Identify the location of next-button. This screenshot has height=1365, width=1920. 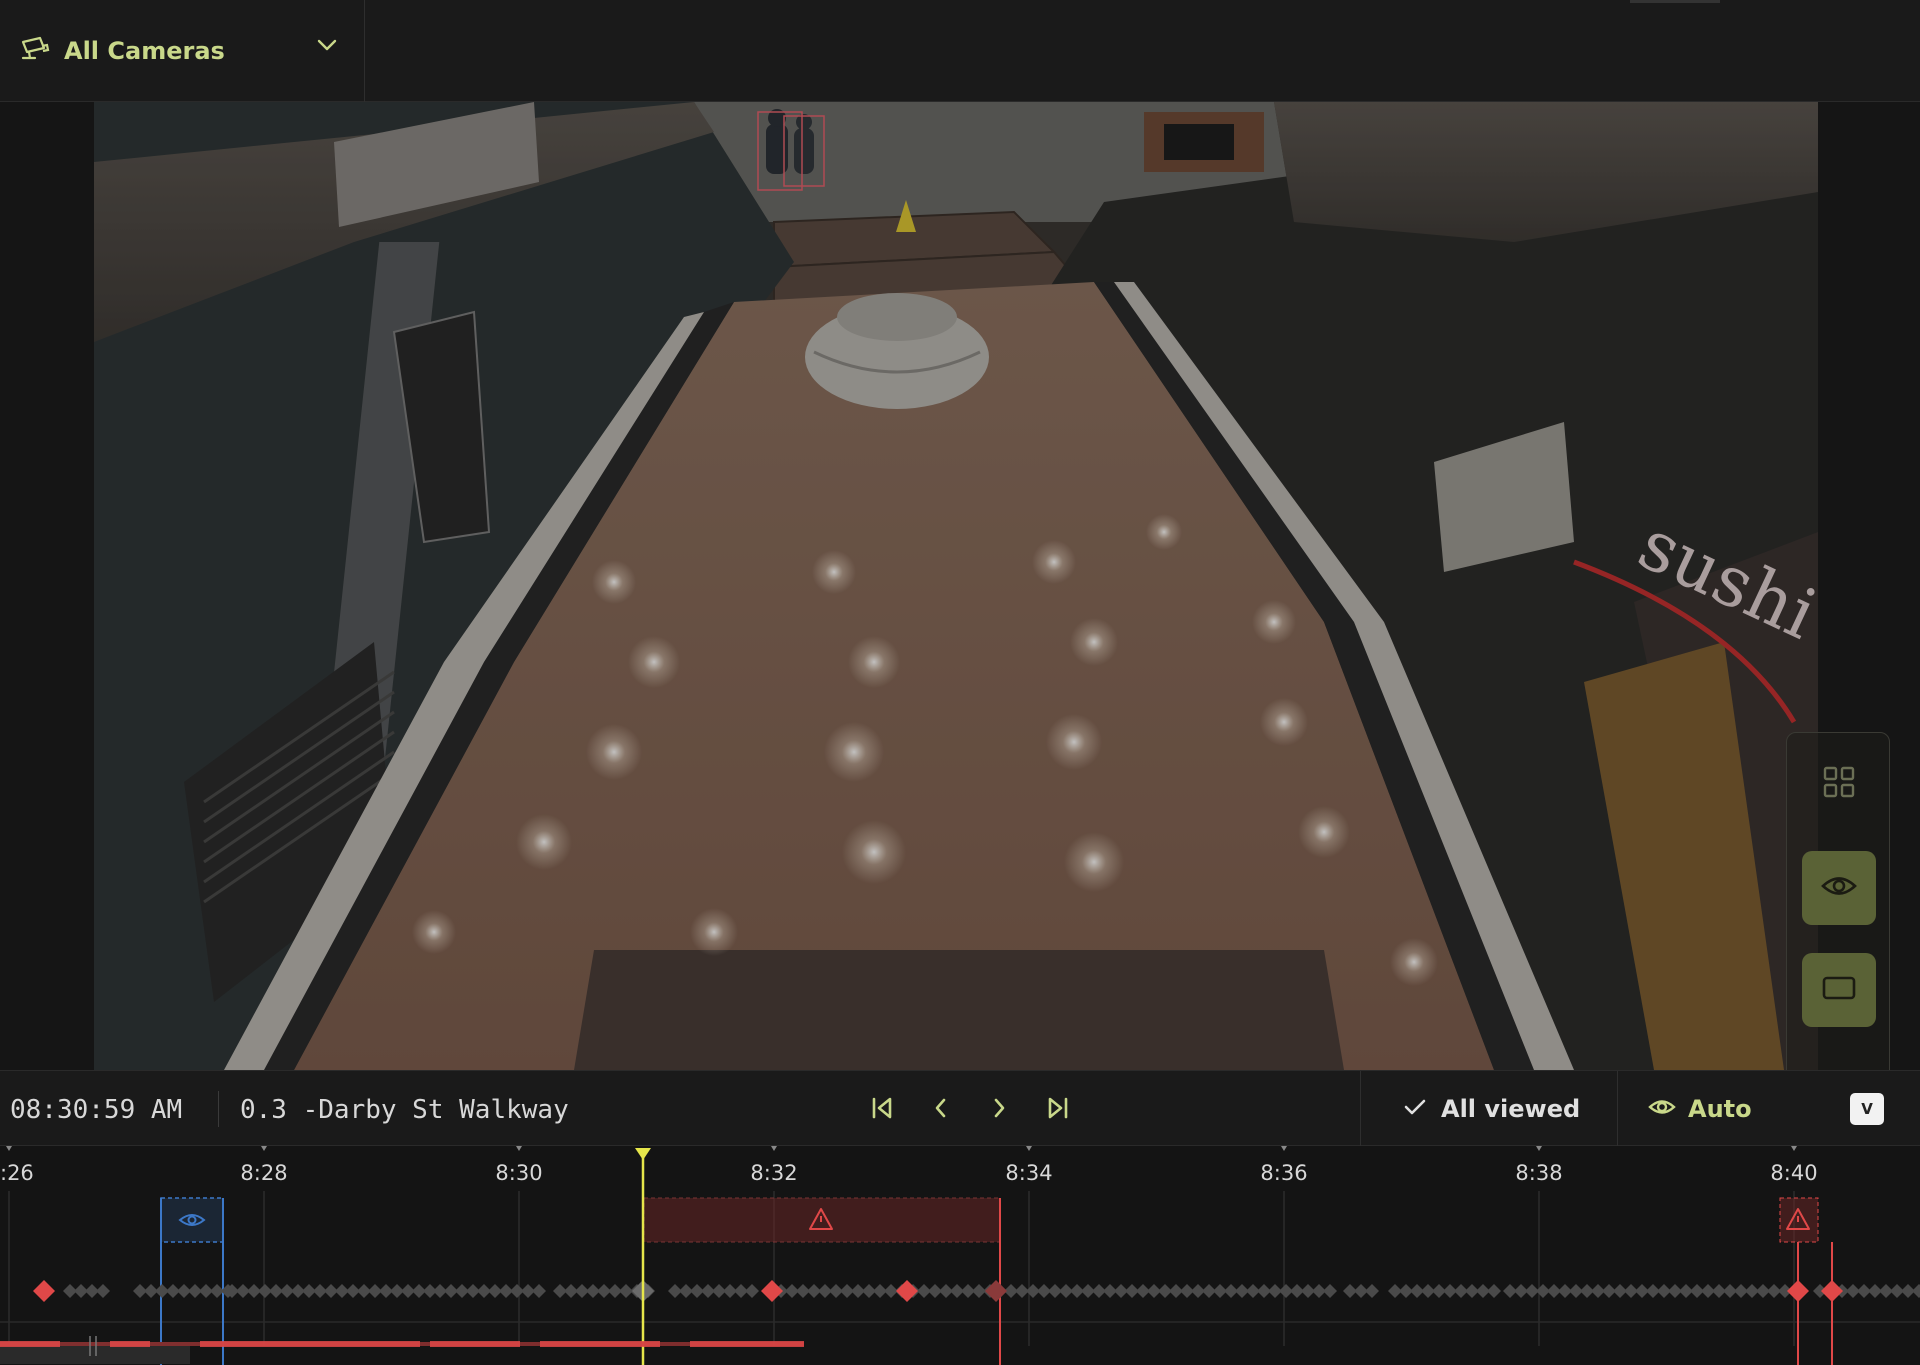
(999, 1110).